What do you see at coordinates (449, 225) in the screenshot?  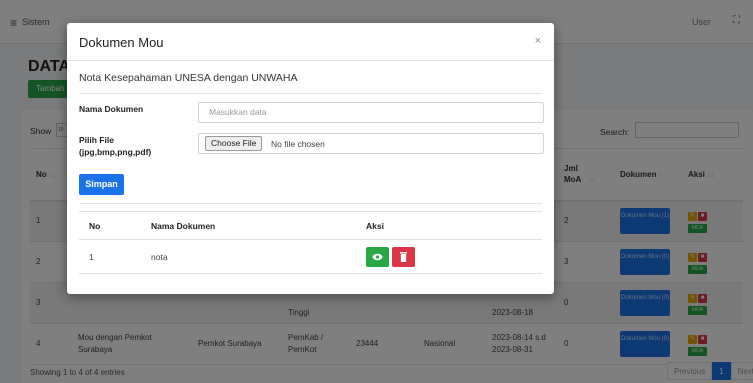 I see `col-aksi: Aksi` at bounding box center [449, 225].